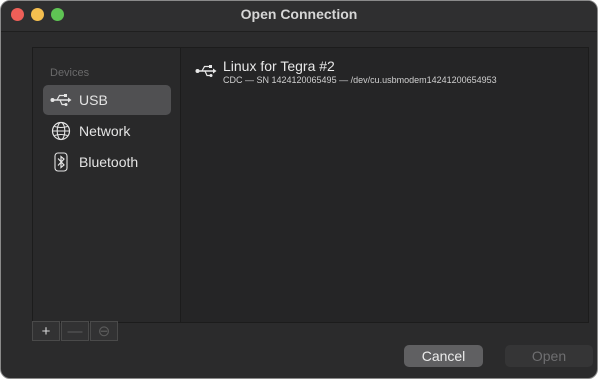 Image resolution: width=598 pixels, height=379 pixels. Describe the element at coordinates (70, 73) in the screenshot. I see `devices-section-header: Devices` at that location.